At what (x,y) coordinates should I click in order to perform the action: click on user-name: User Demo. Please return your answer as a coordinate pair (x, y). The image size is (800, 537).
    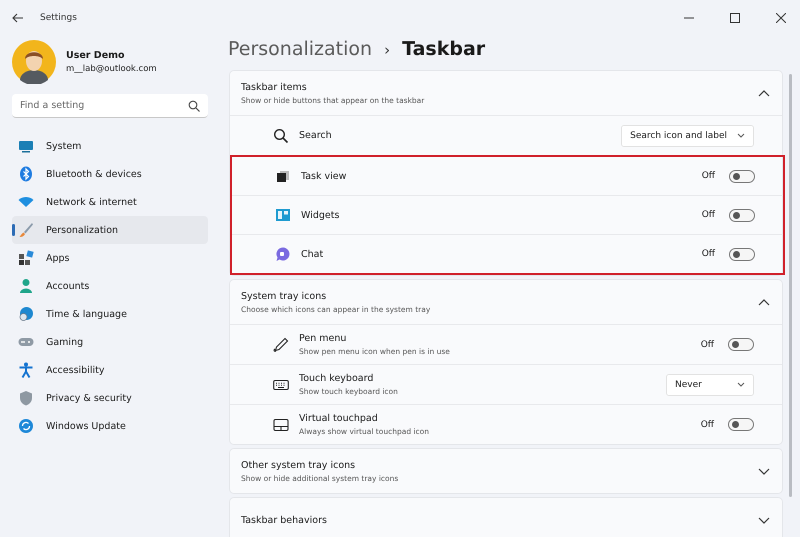
    Looking at the image, I should click on (96, 55).